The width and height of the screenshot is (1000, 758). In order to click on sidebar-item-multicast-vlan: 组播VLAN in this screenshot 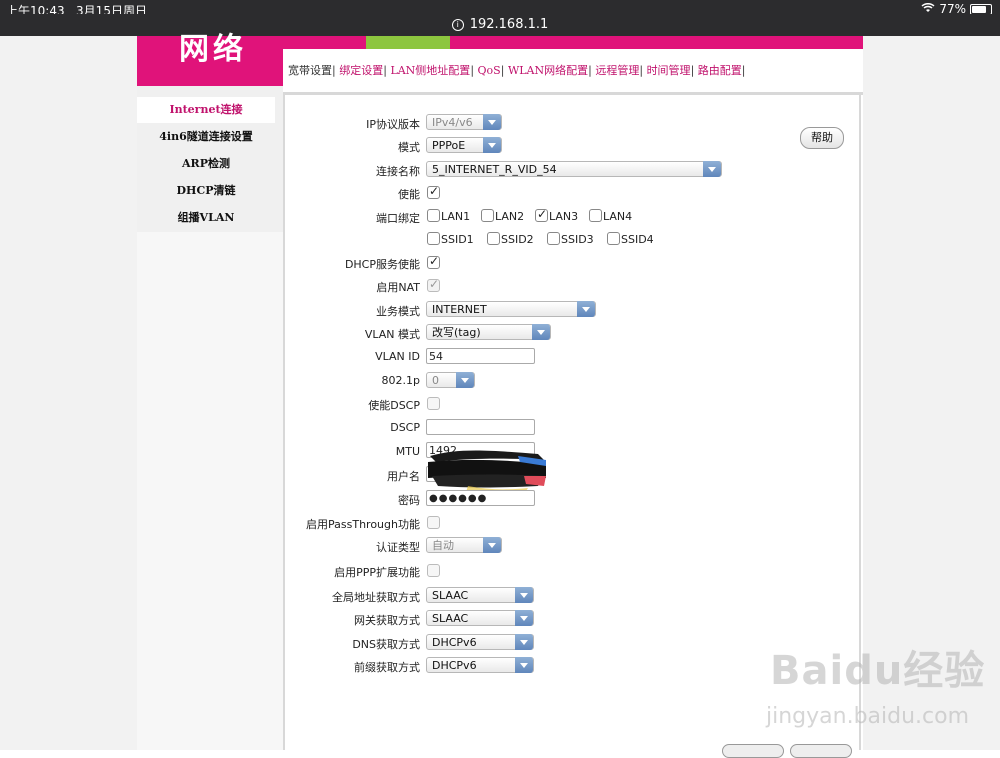, I will do `click(206, 218)`.